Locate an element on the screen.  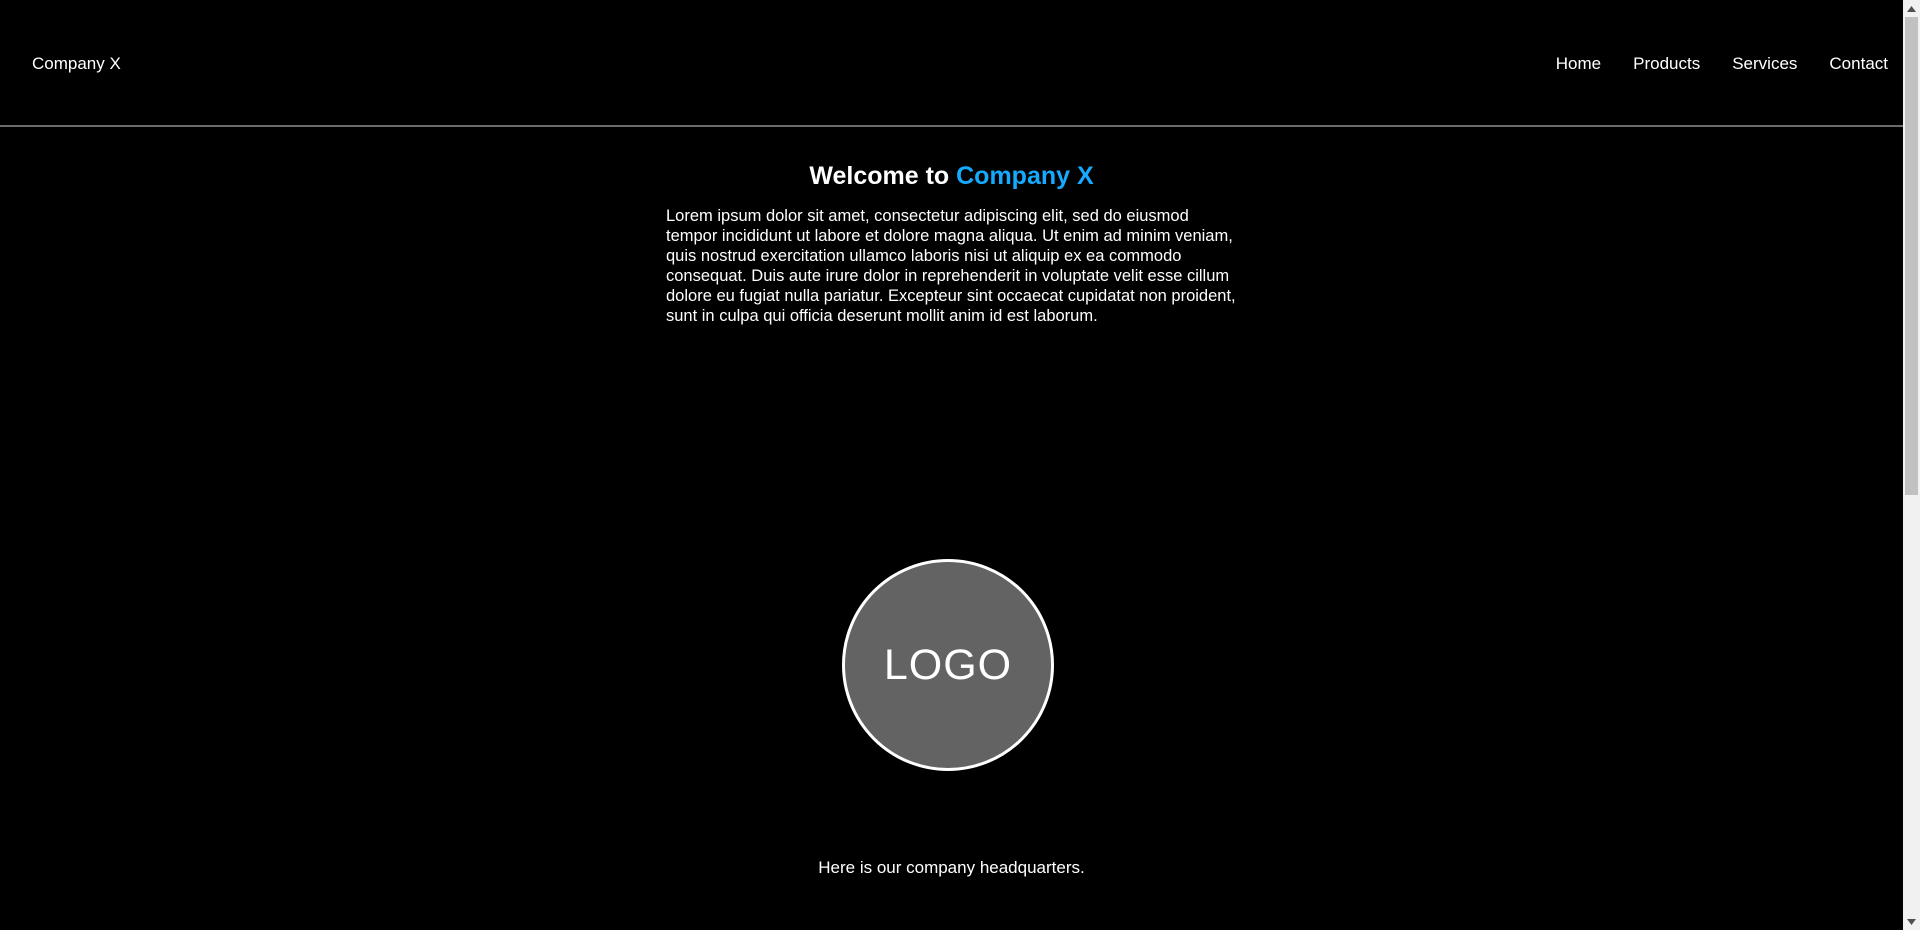
logo-text: LOGO is located at coordinates (948, 664).